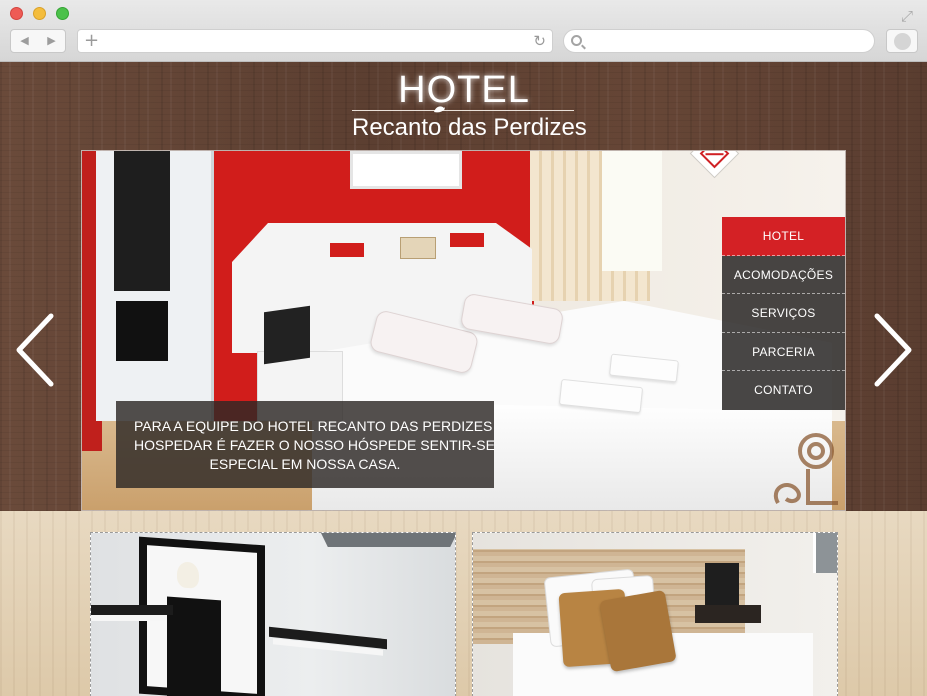  Describe the element at coordinates (783, 274) in the screenshot. I see `menu-item-acomodacoes: ACOMODAÇÕES` at that location.